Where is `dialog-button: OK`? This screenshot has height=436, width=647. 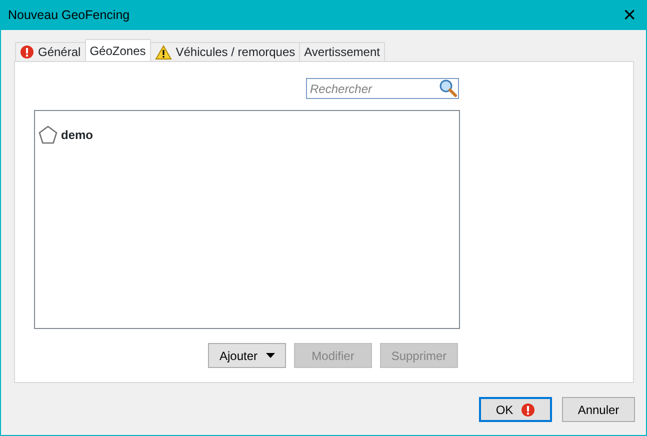 dialog-button: OK is located at coordinates (515, 409).